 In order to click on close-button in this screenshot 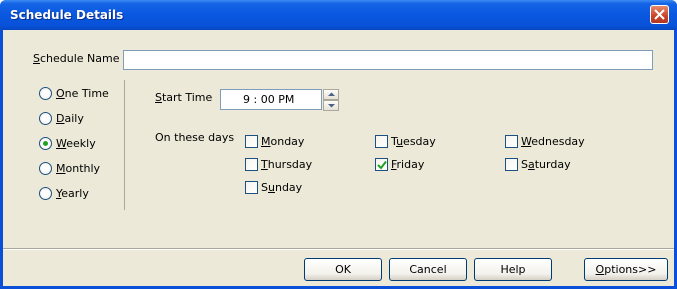, I will do `click(659, 14)`.